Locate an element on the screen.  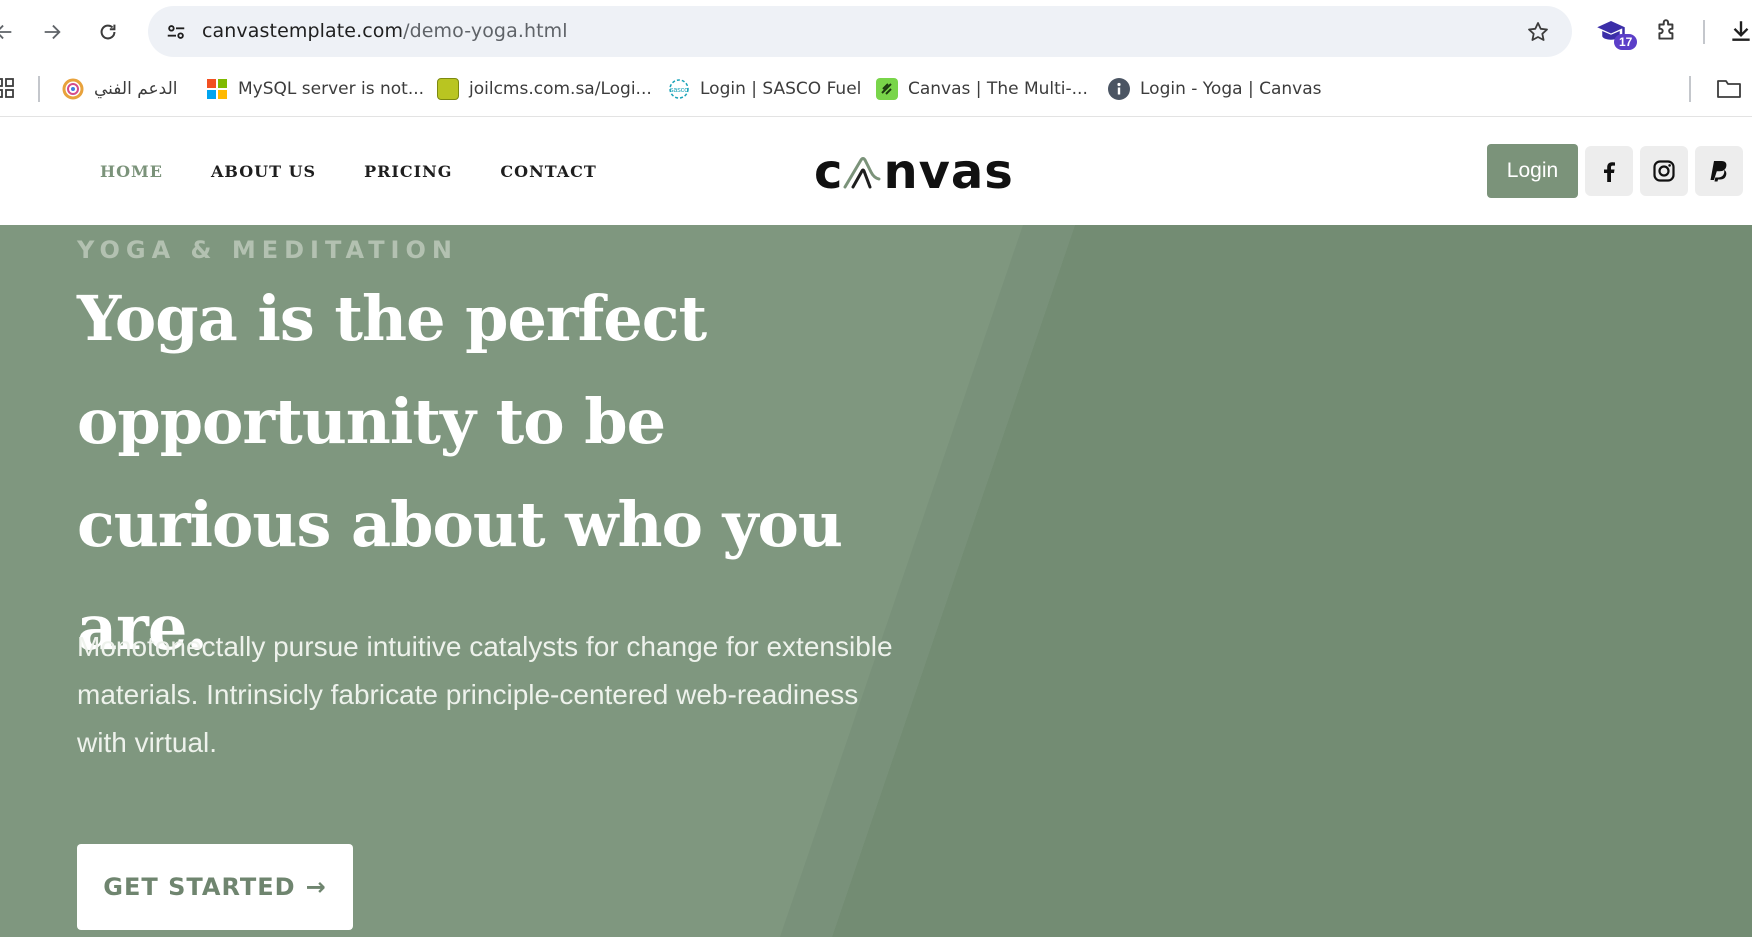
toolbar-divider is located at coordinates (1704, 32).